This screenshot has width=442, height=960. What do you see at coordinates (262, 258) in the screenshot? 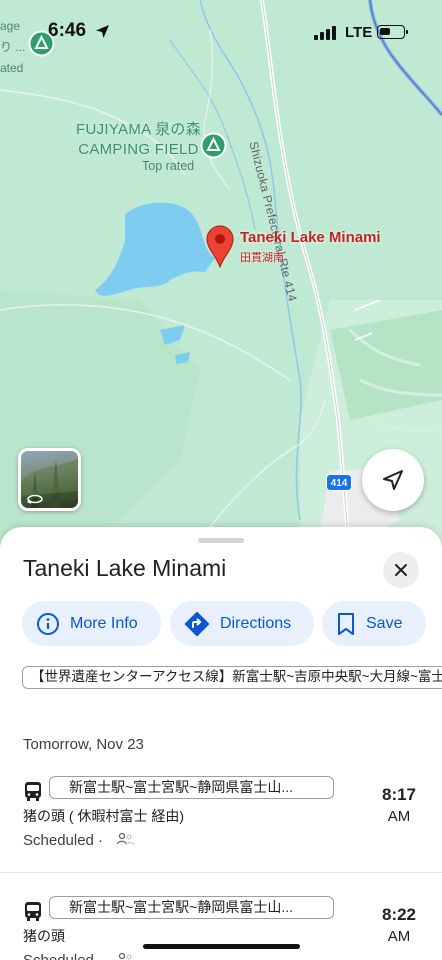
I see `selected-place-local-name: 田貫湖南` at bounding box center [262, 258].